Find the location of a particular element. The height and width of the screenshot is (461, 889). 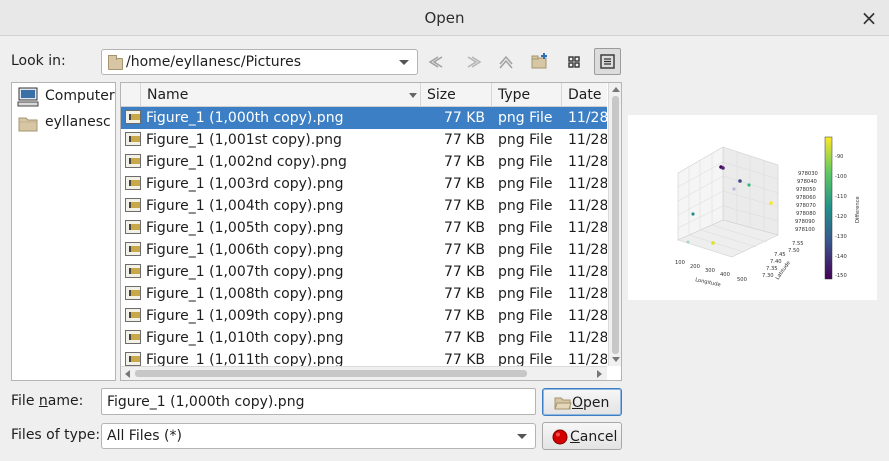

colorbar-tick-label: -100 is located at coordinates (841, 177).